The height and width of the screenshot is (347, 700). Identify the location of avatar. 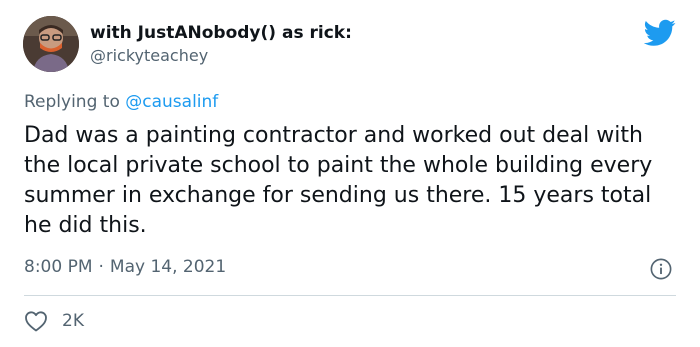
(51, 44).